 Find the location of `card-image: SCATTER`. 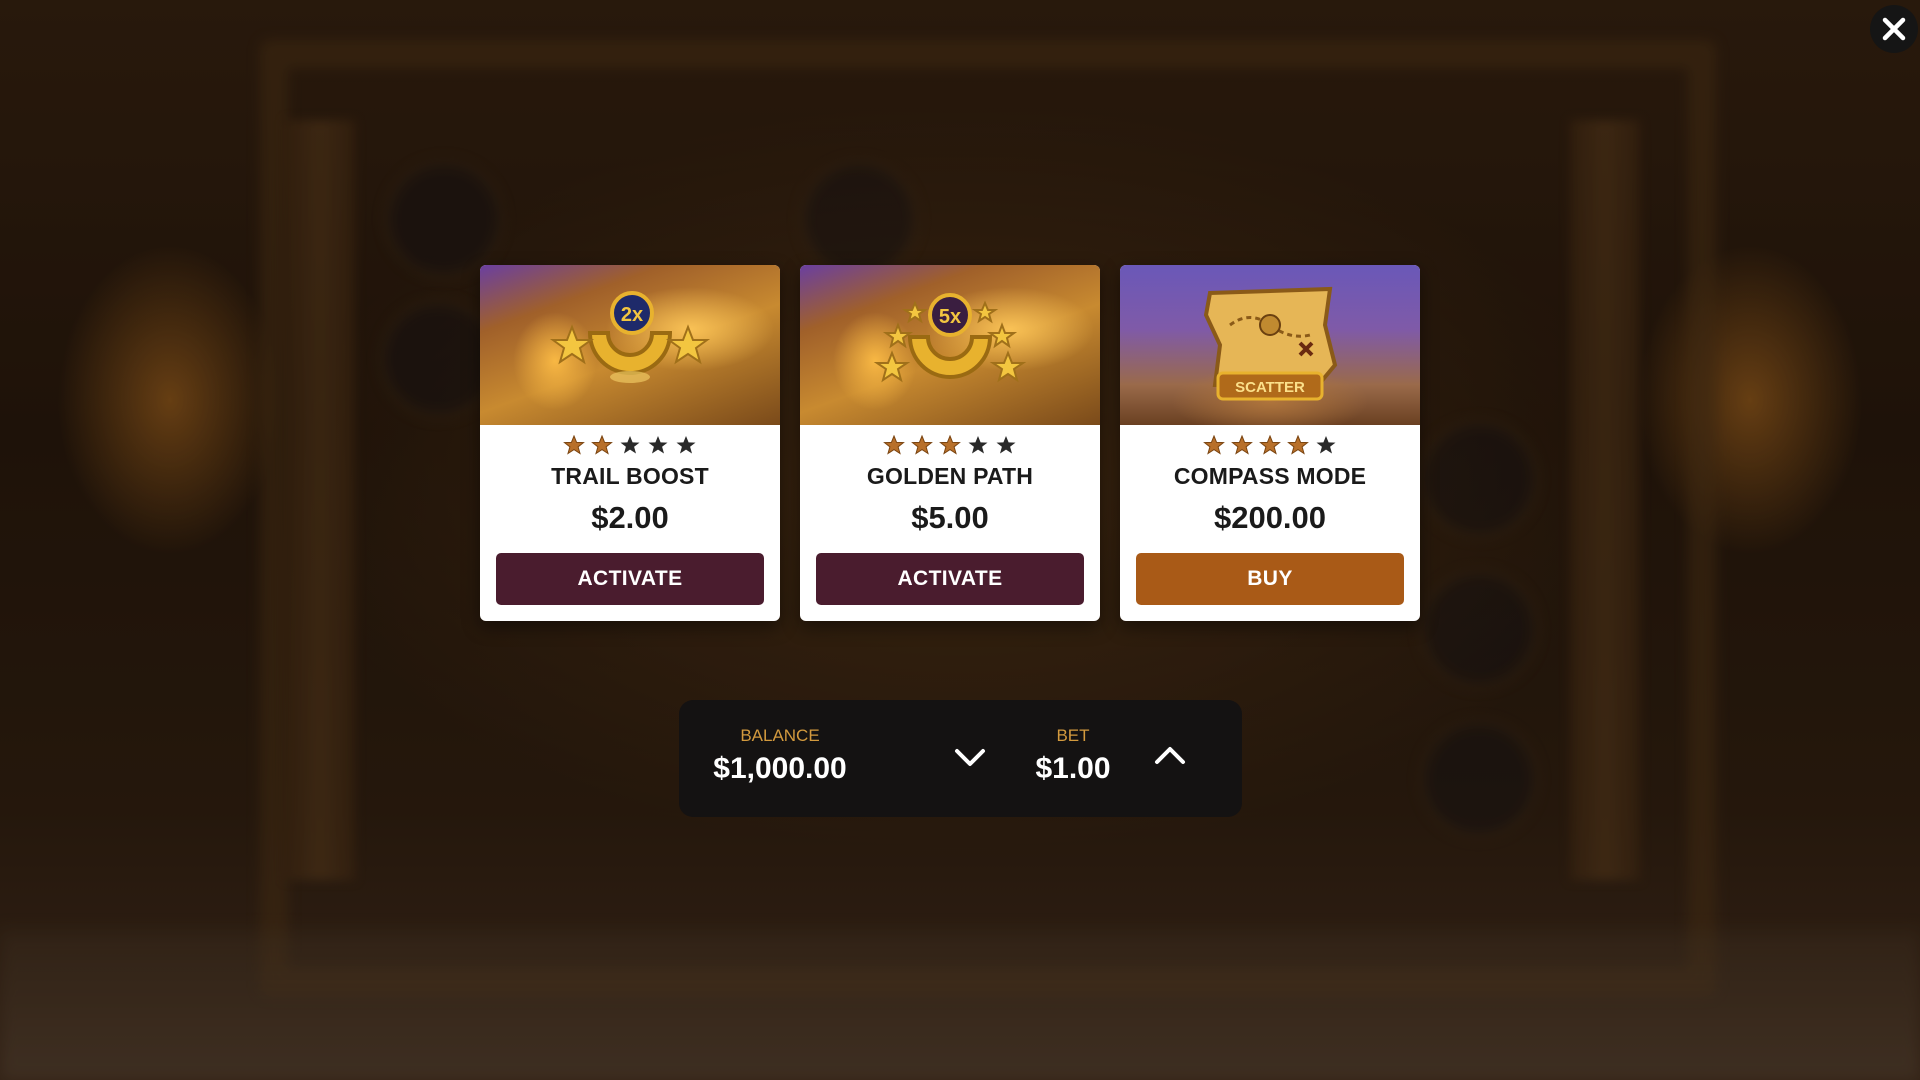

card-image: SCATTER is located at coordinates (1270, 345).